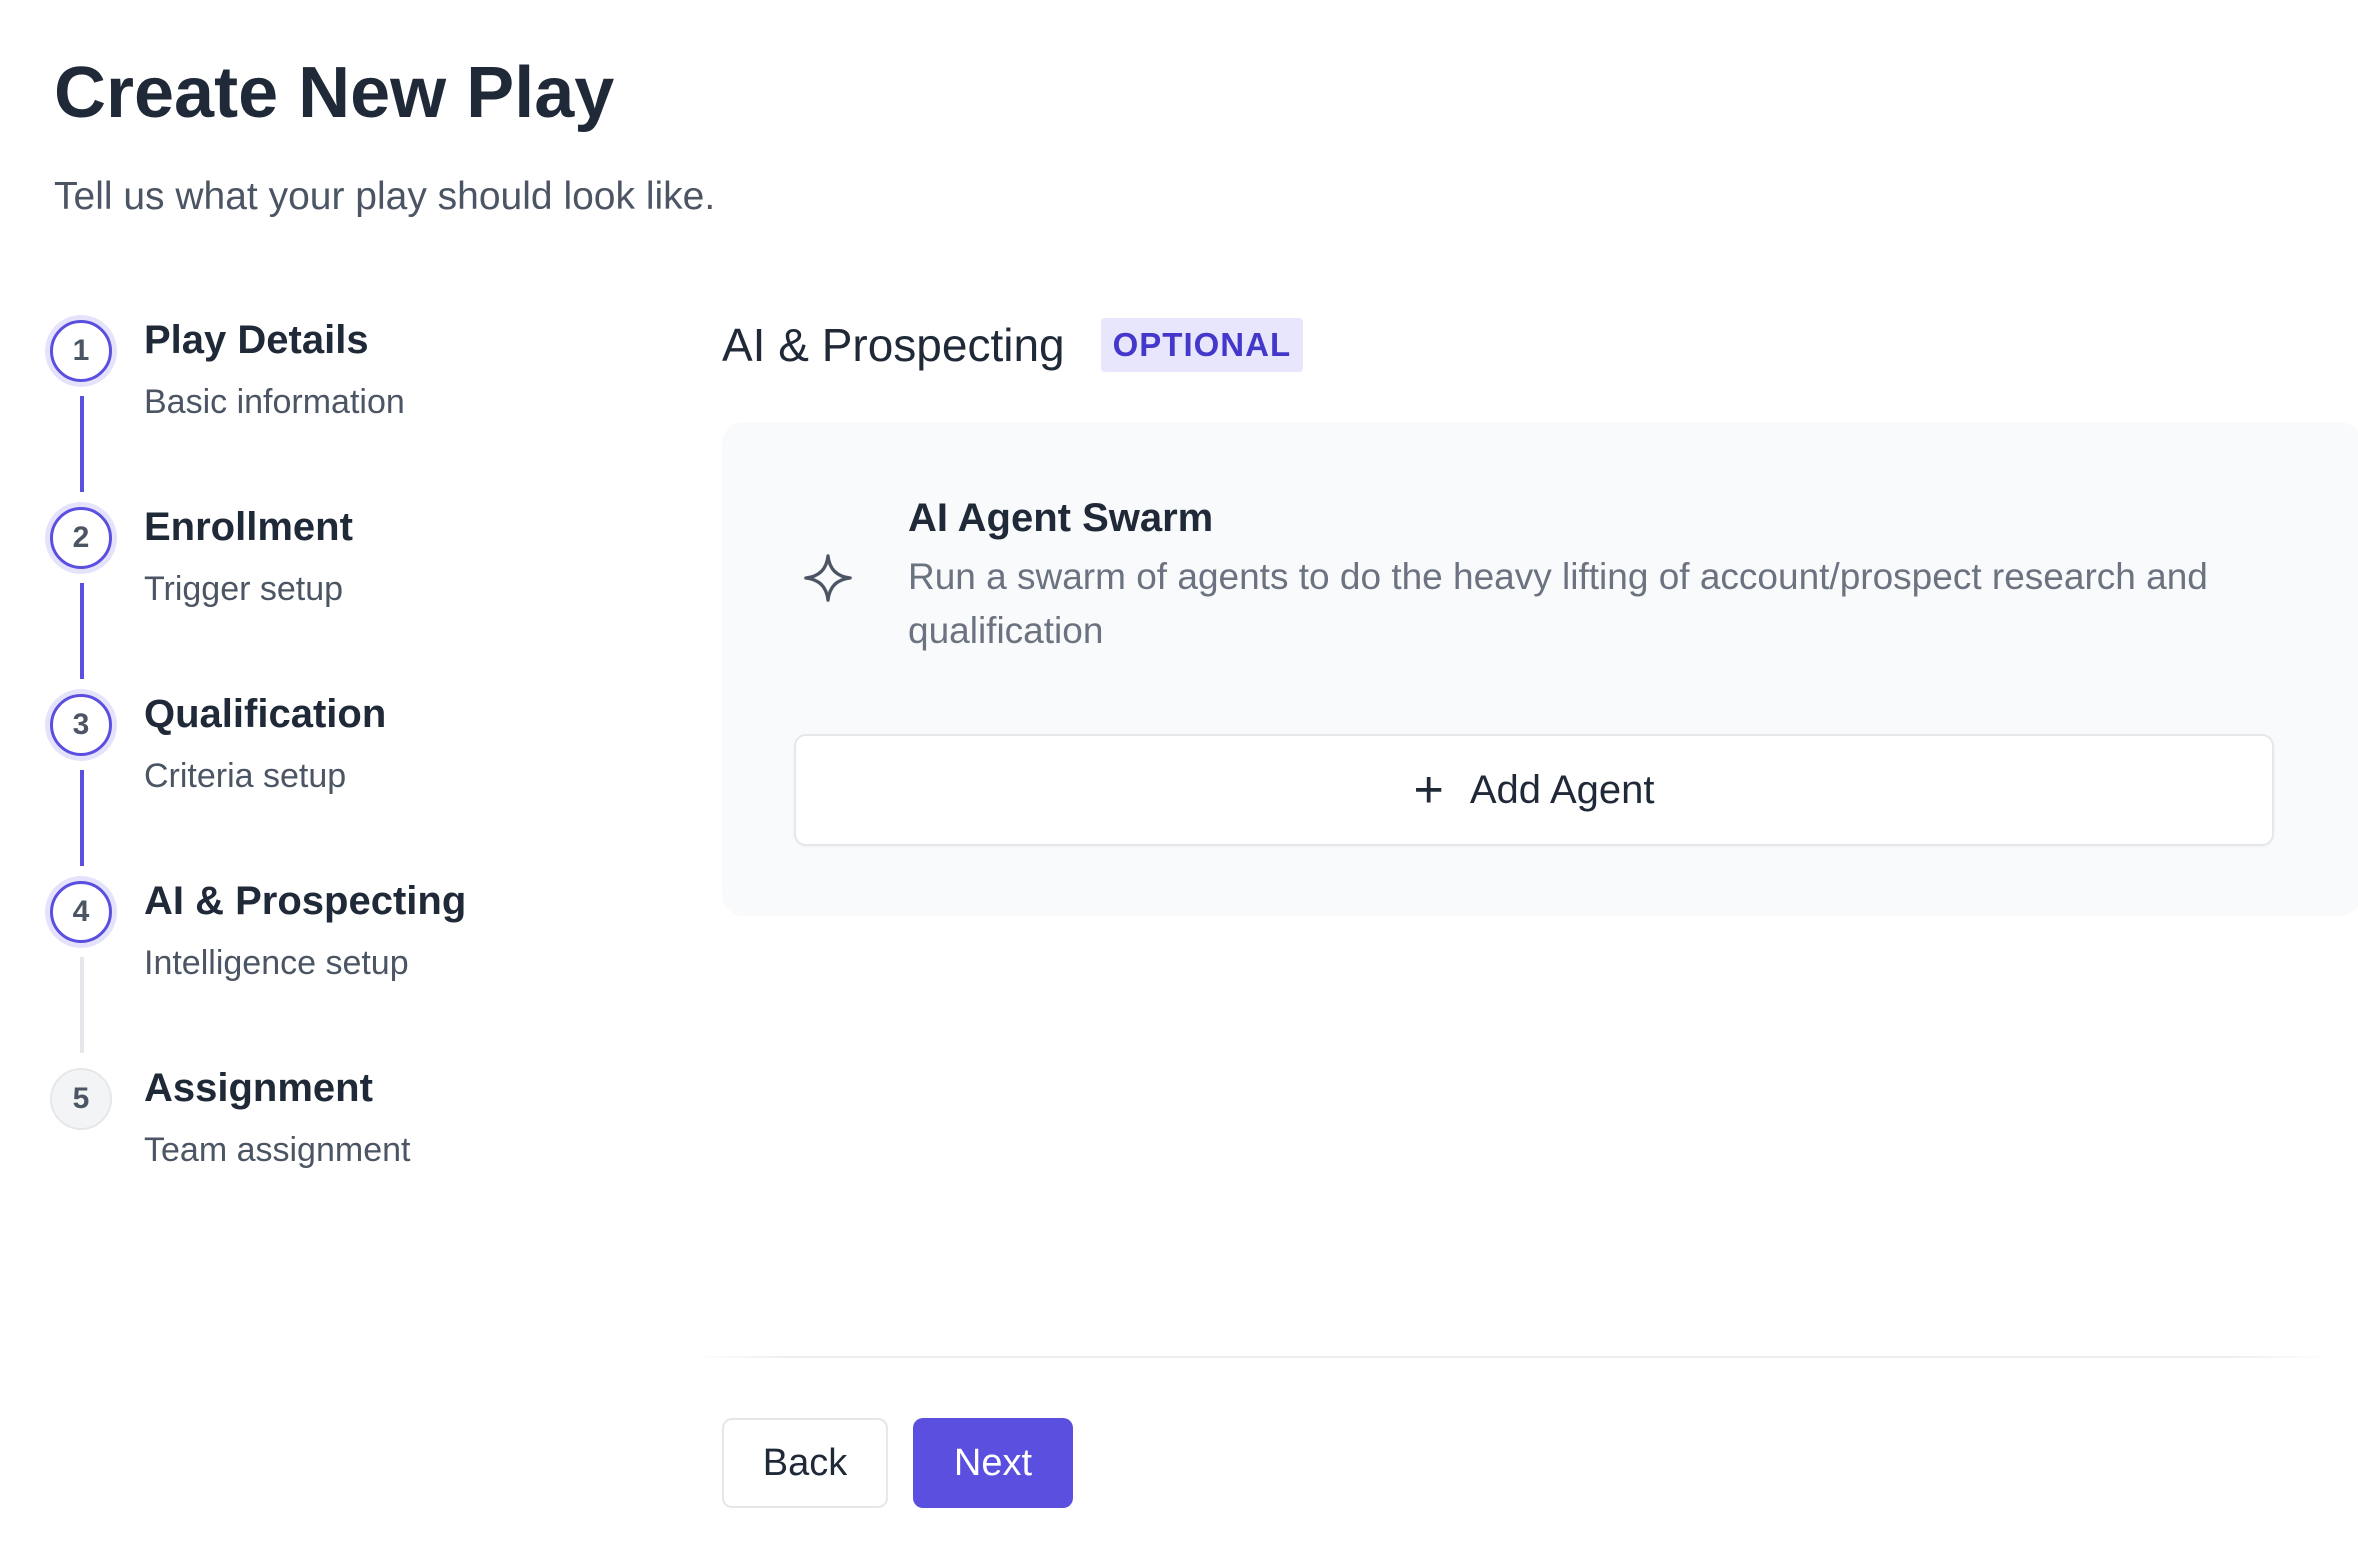 This screenshot has height=1550, width=2358. I want to click on step-enrollment: 2 Enrollment Trigger setup, so click(340, 592).